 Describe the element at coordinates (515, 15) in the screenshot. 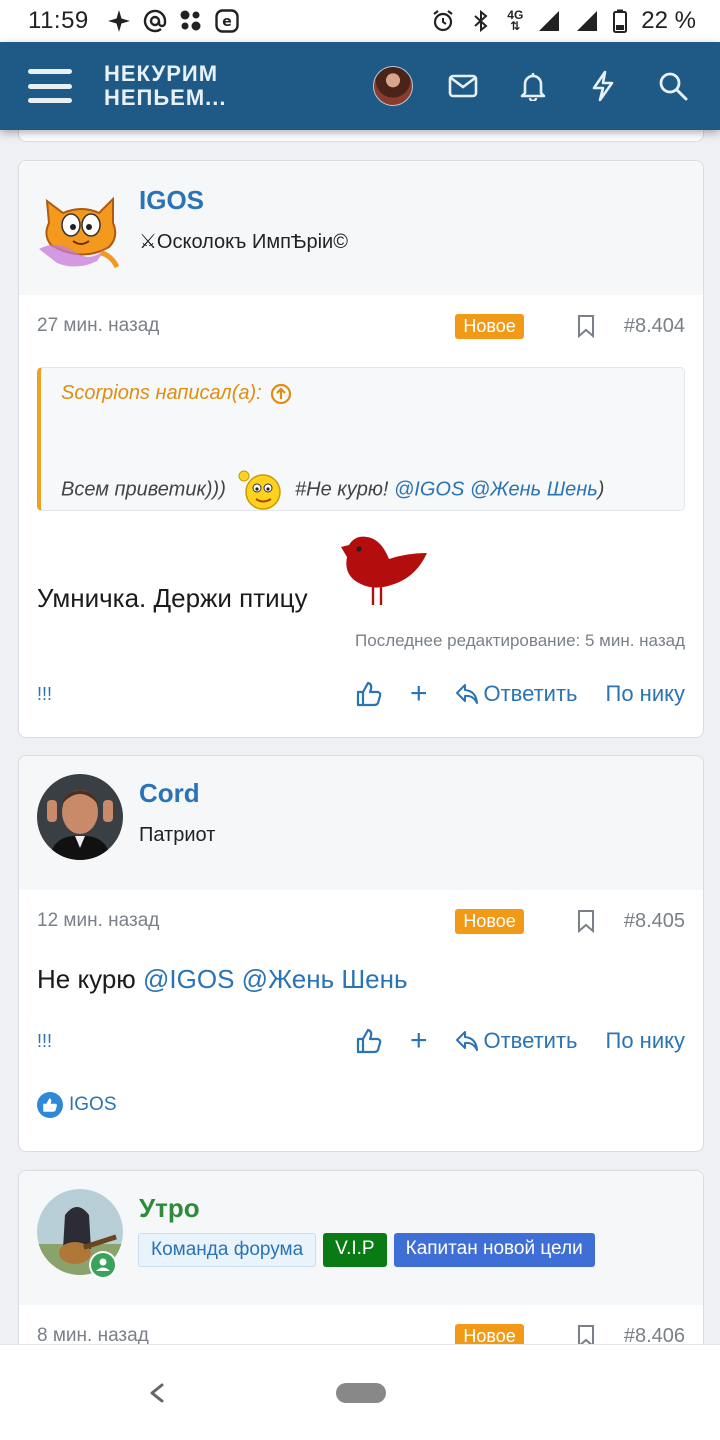

I see `network-type: 4G` at that location.